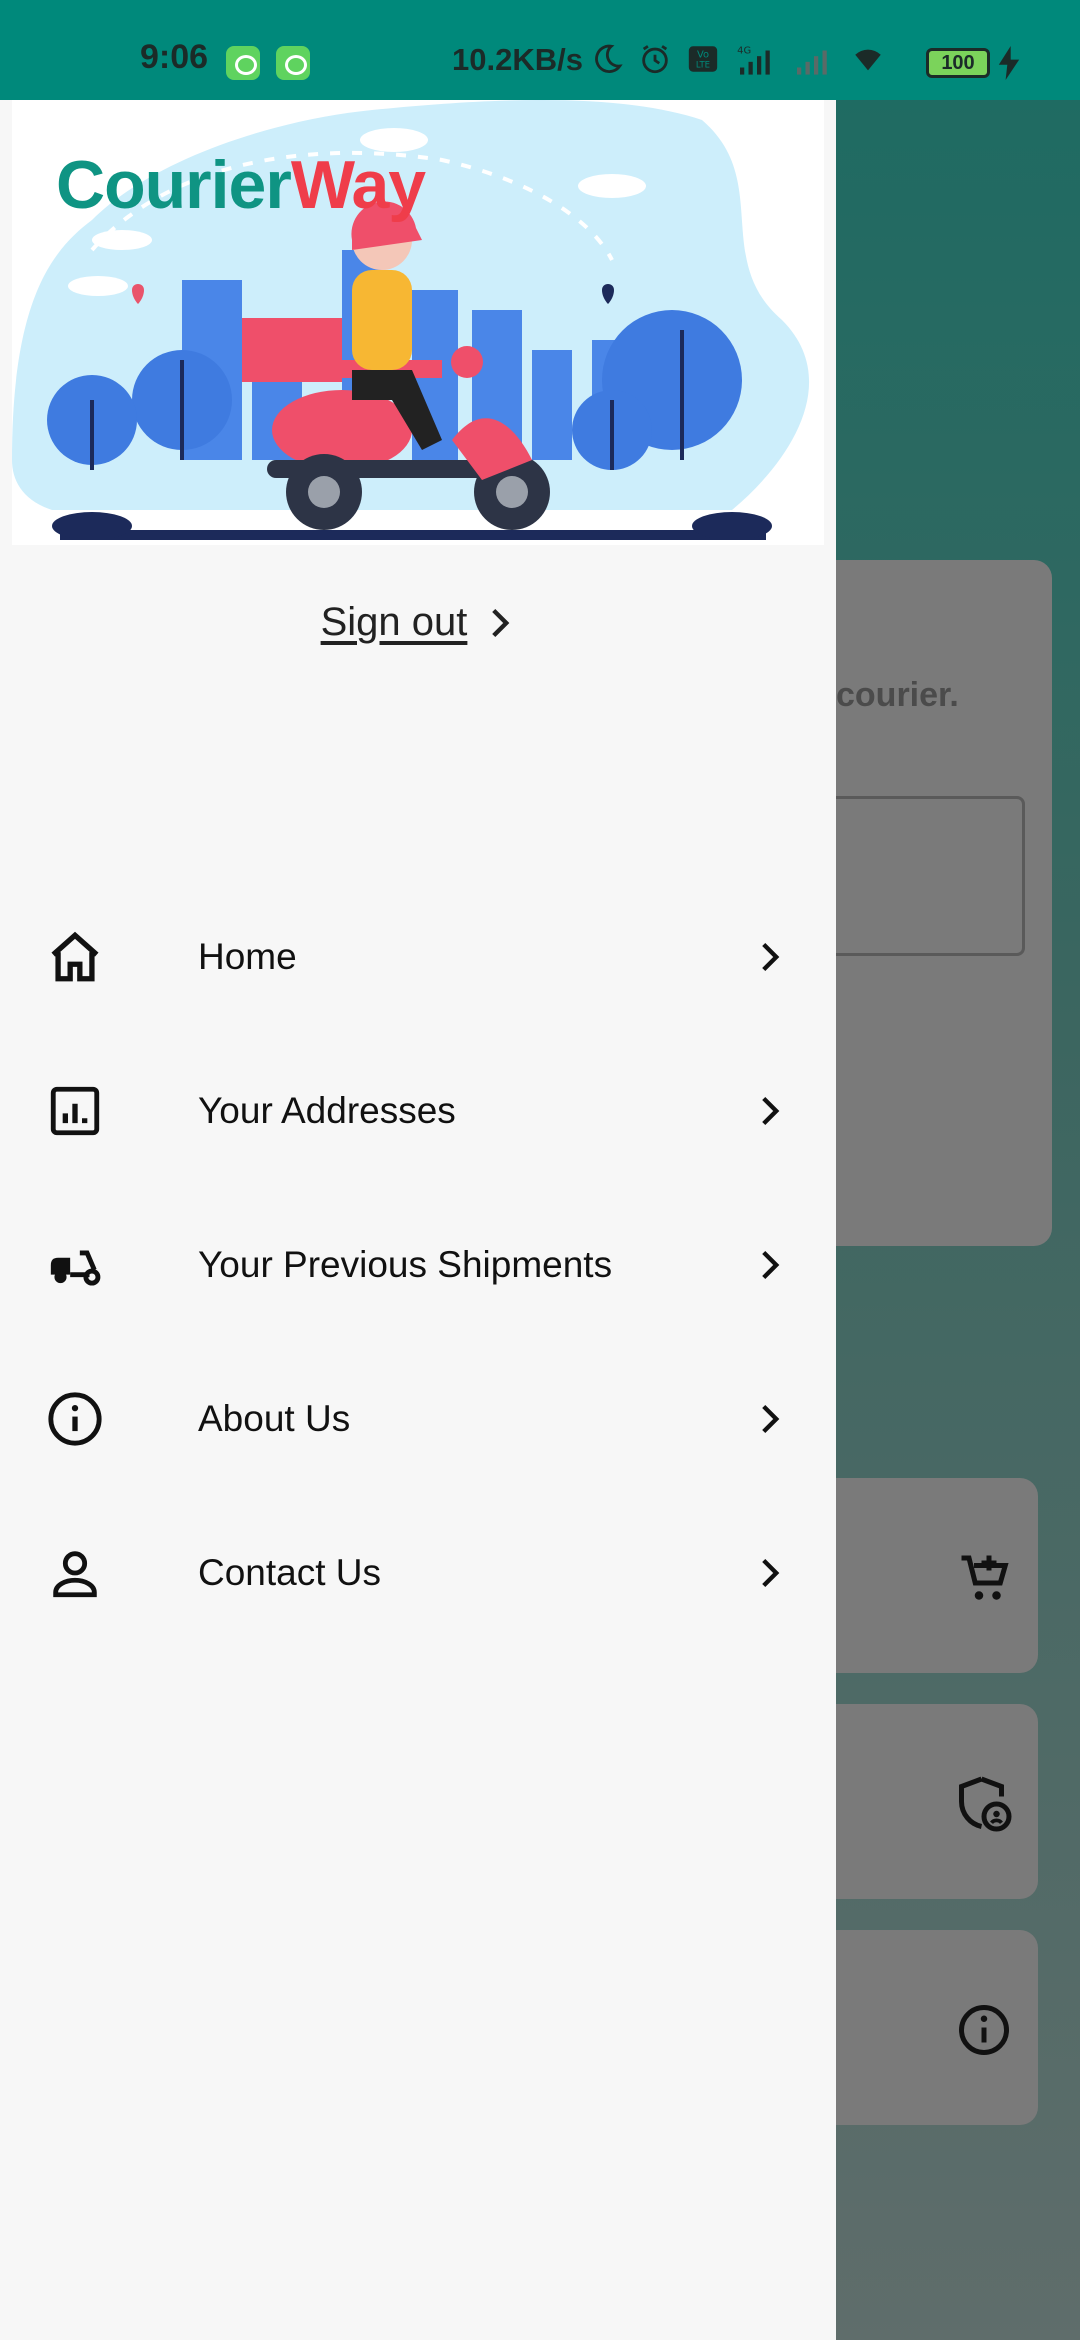 This screenshot has height=2340, width=1080. I want to click on person-icon, so click(75, 1574).